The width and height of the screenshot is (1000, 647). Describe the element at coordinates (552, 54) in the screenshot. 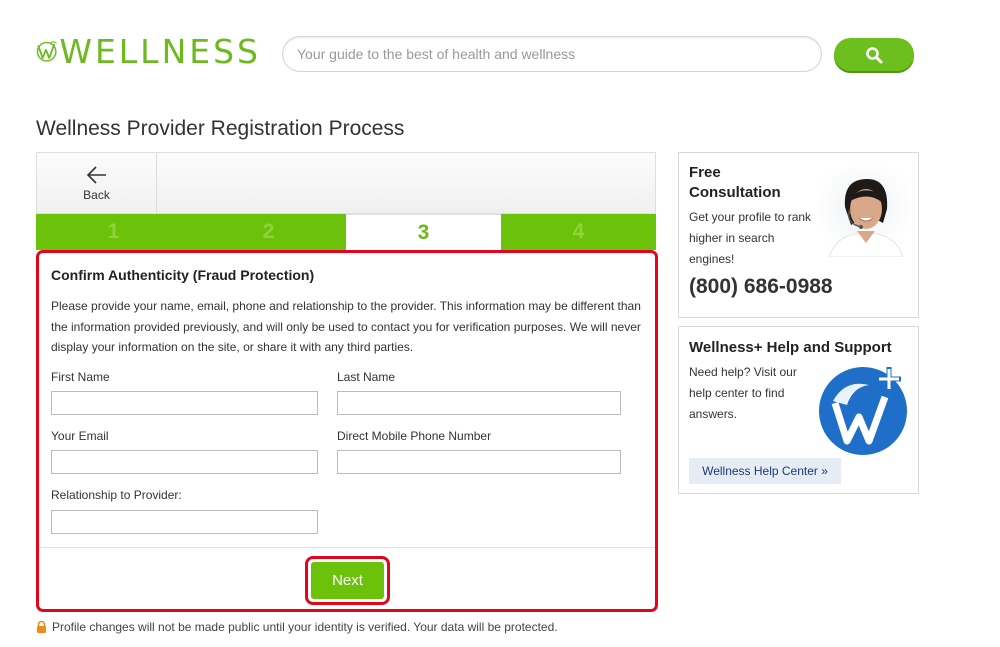

I see `search-input` at that location.